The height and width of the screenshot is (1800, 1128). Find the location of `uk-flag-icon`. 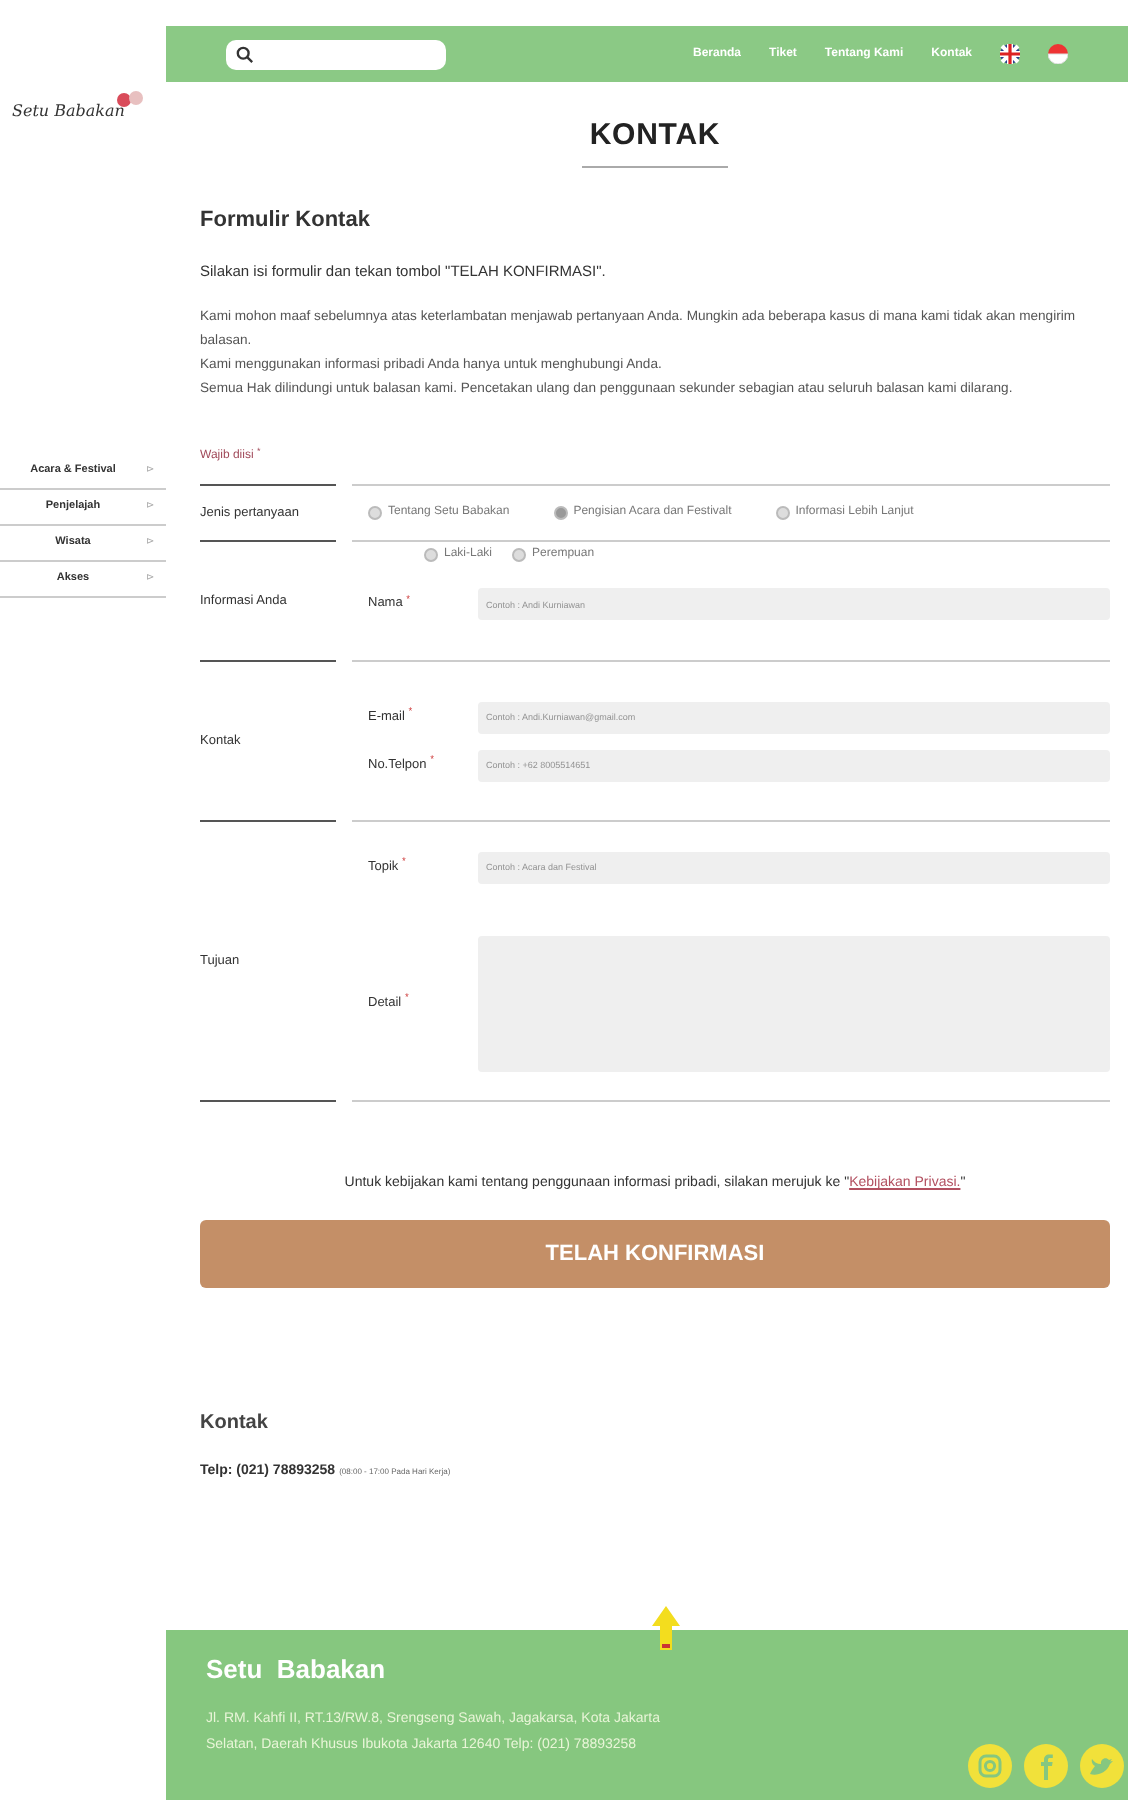

uk-flag-icon is located at coordinates (1010, 54).